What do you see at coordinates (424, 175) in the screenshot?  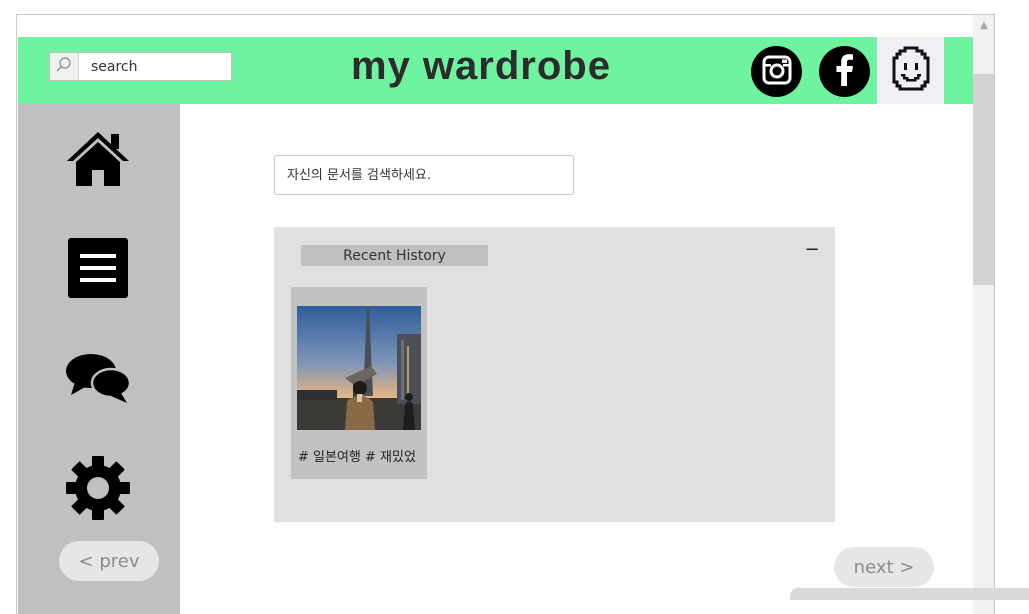 I see `document-search-input` at bounding box center [424, 175].